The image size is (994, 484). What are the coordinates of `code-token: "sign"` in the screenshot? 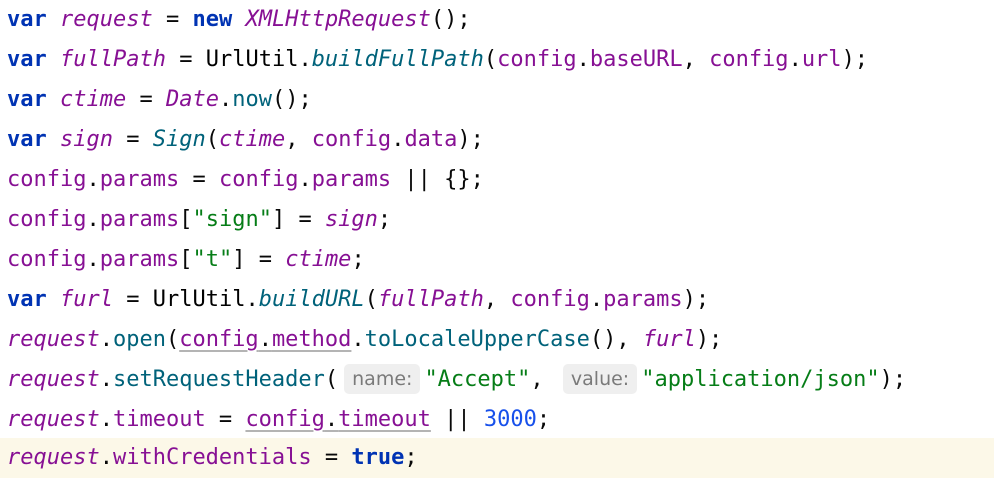 It's located at (232, 219).